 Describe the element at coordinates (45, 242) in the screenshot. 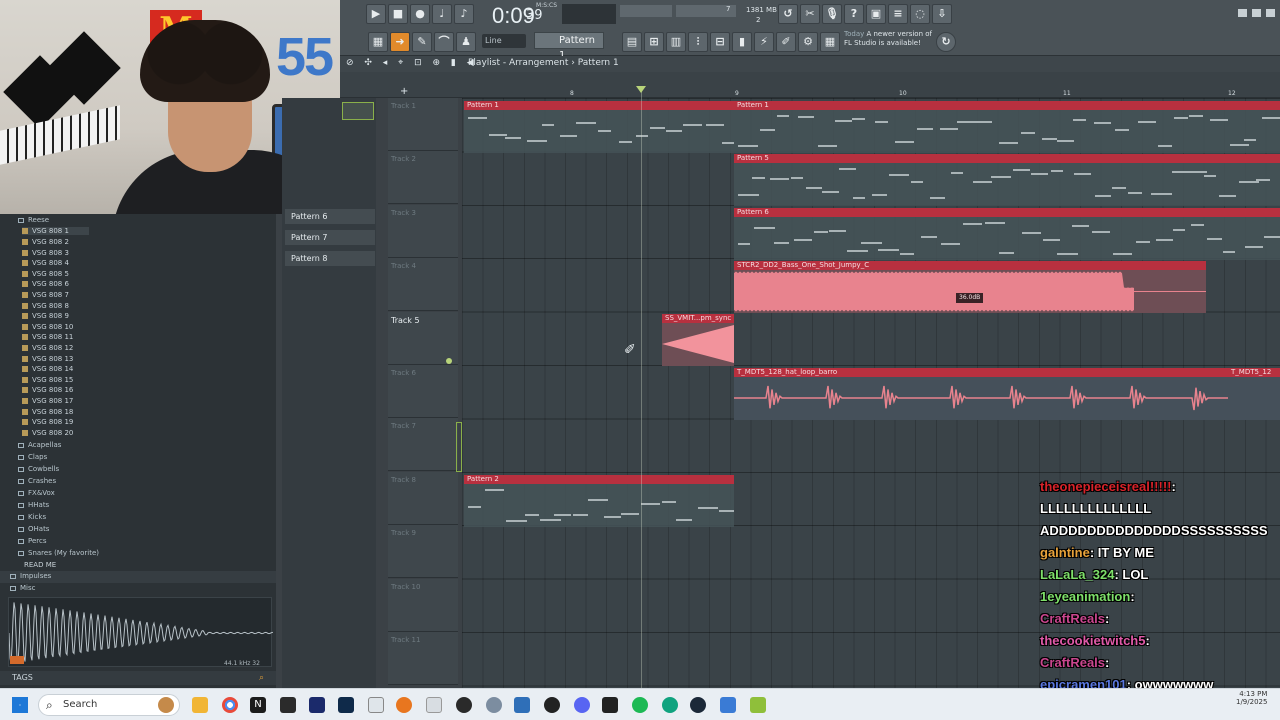

I see `browser-item: VSG 808 2` at that location.